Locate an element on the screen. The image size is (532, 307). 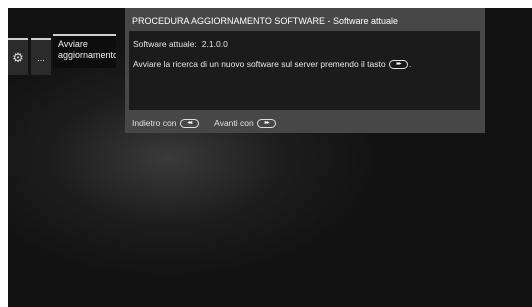
forward-hint: Avanti con is located at coordinates (245, 123).